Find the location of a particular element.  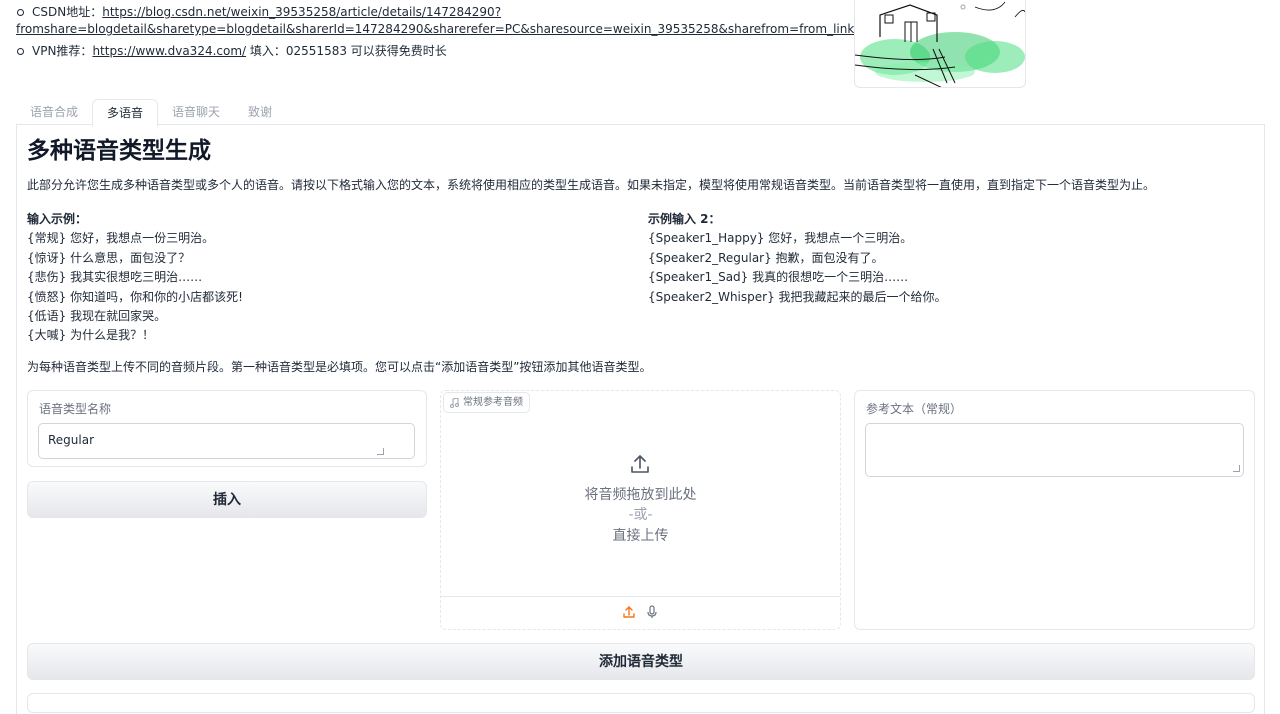

upload-source-icon is located at coordinates (629, 612).